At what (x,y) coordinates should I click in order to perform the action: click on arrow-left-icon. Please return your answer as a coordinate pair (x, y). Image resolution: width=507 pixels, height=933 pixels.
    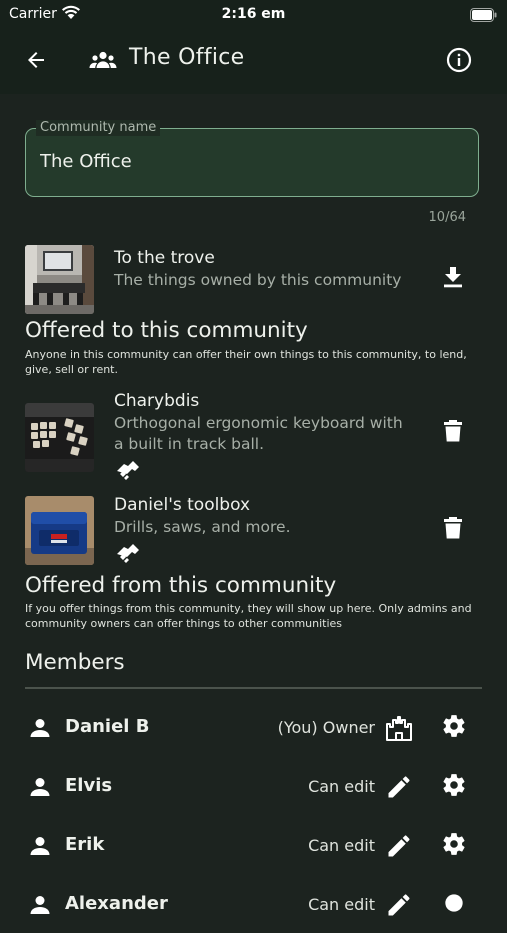
    Looking at the image, I should click on (36, 62).